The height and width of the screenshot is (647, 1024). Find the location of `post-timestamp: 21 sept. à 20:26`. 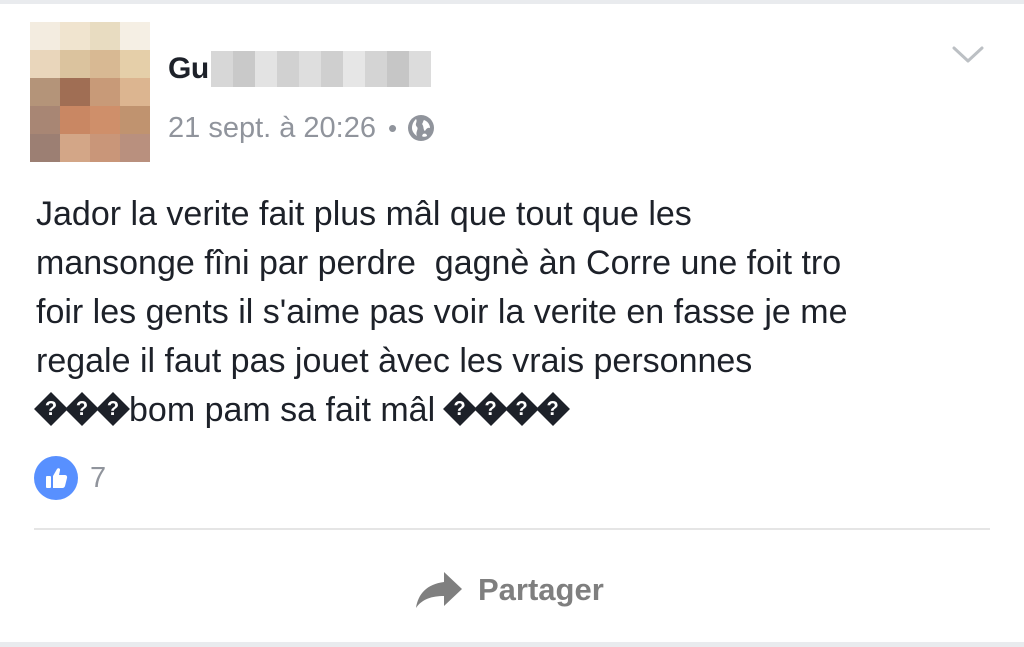

post-timestamp: 21 sept. à 20:26 is located at coordinates (272, 128).